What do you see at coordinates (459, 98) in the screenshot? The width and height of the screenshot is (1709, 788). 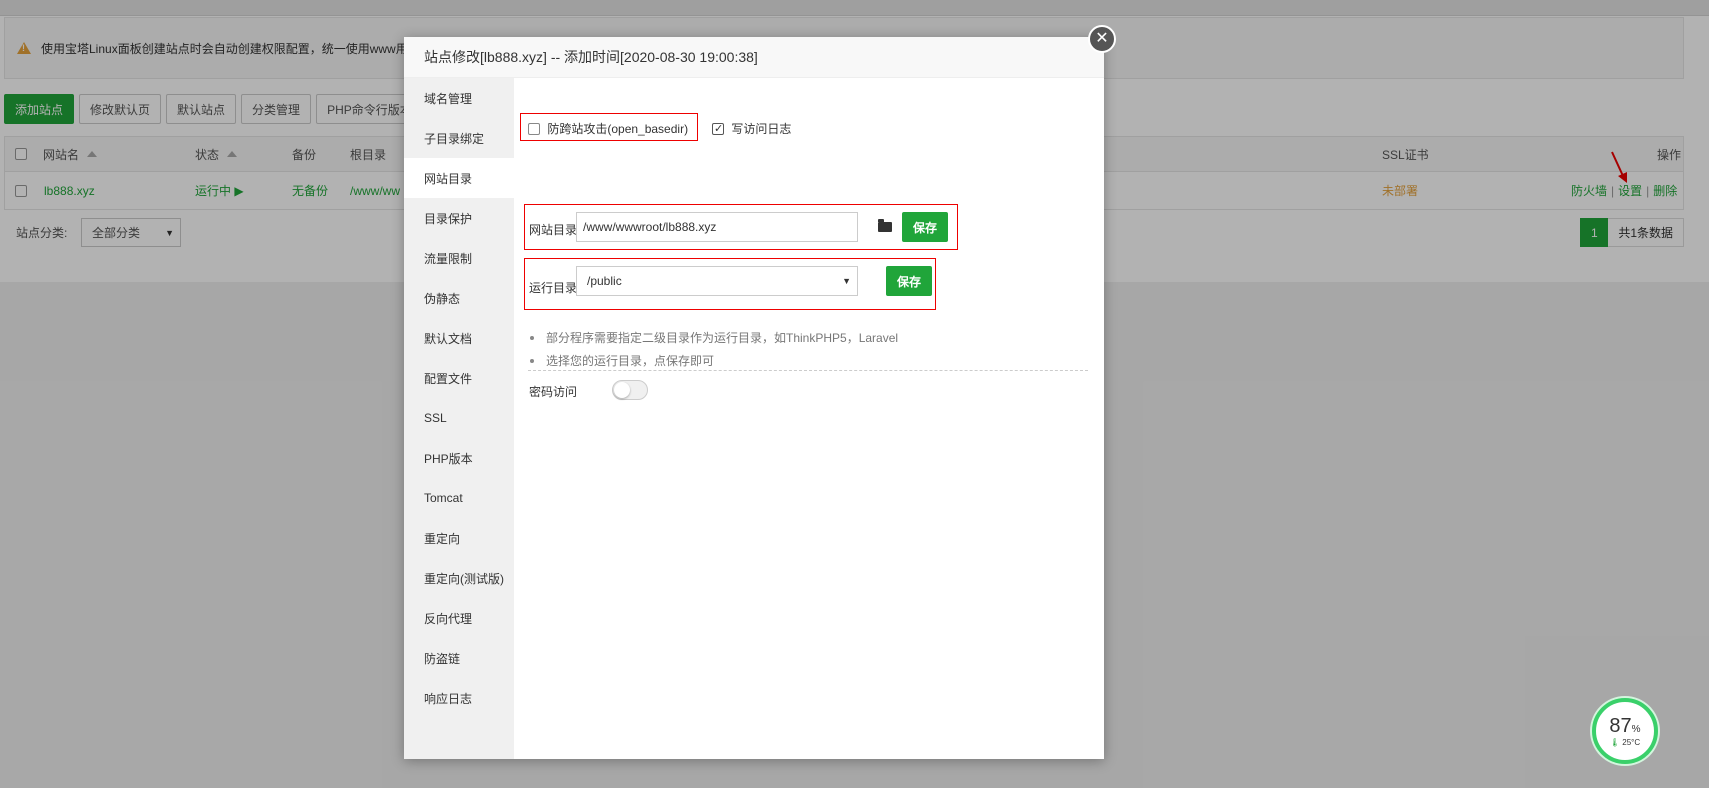 I see `sidebar-item-domain: 域名管理` at bounding box center [459, 98].